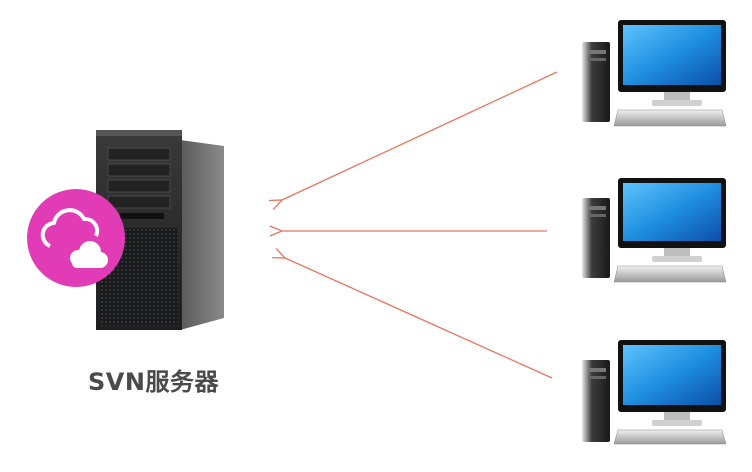 This screenshot has height=472, width=752. Describe the element at coordinates (76, 238) in the screenshot. I see `server-cloud-badge` at that location.